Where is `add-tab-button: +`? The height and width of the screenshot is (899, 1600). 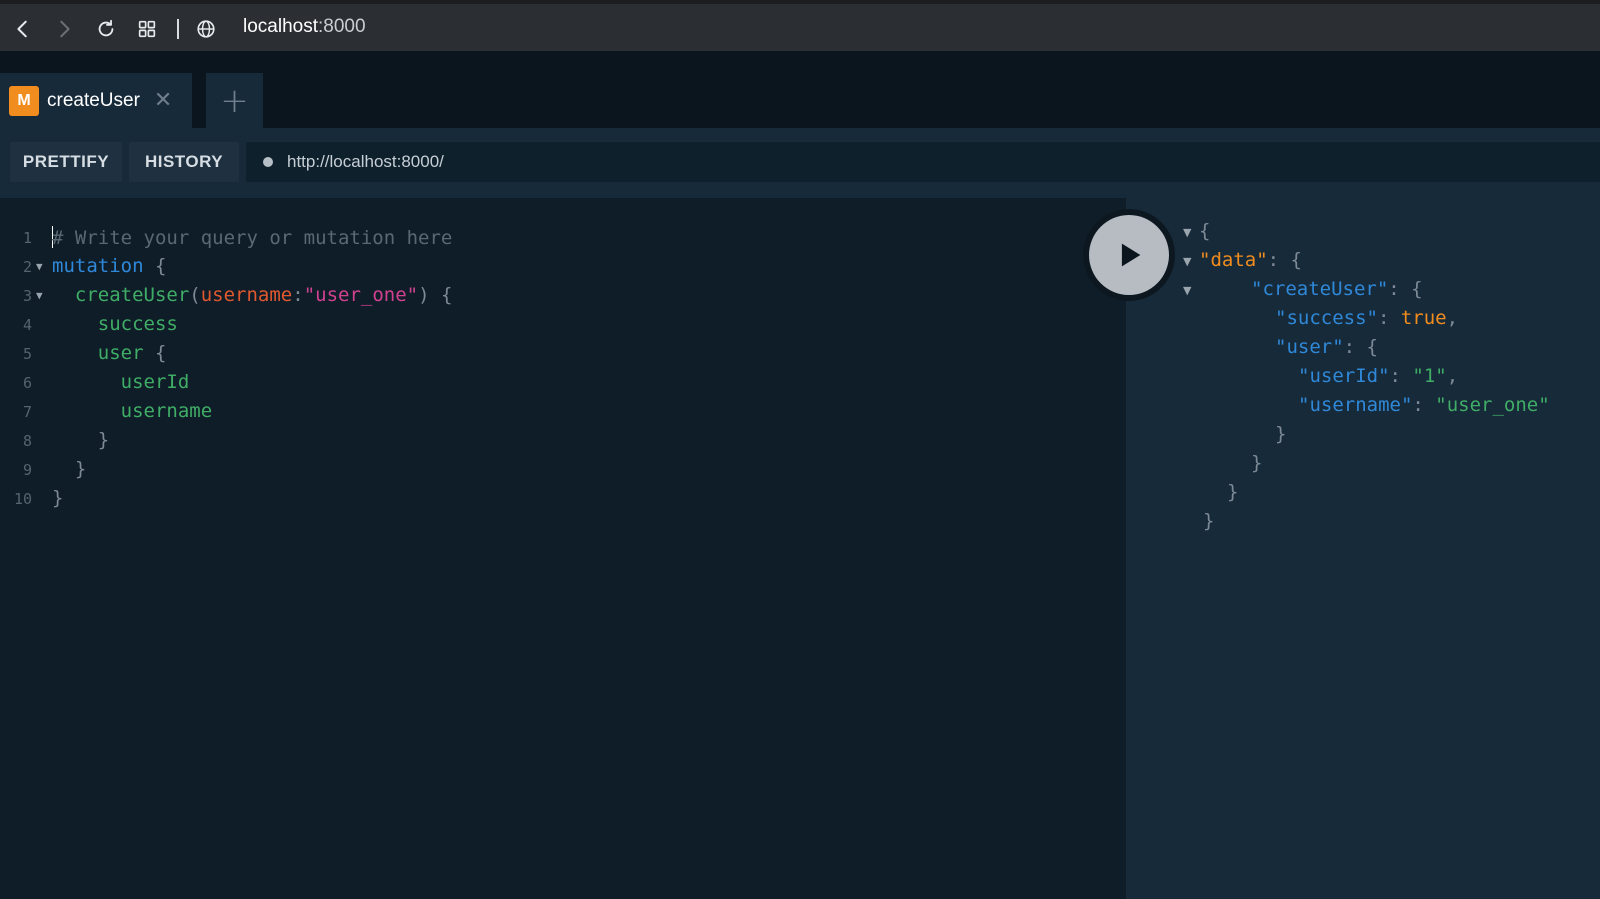
add-tab-button: + is located at coordinates (234, 100).